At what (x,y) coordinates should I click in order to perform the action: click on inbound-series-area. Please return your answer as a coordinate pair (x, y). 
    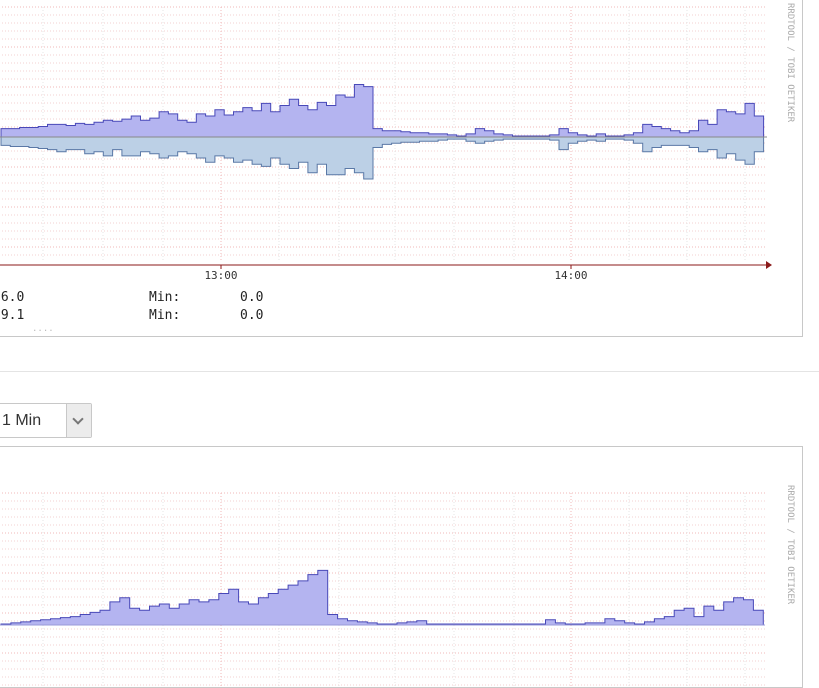
    Looking at the image, I should click on (382, 111).